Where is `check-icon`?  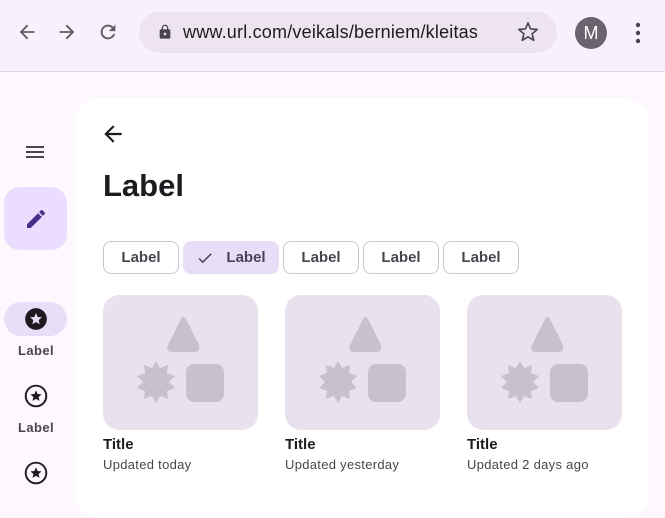
check-icon is located at coordinates (205, 257).